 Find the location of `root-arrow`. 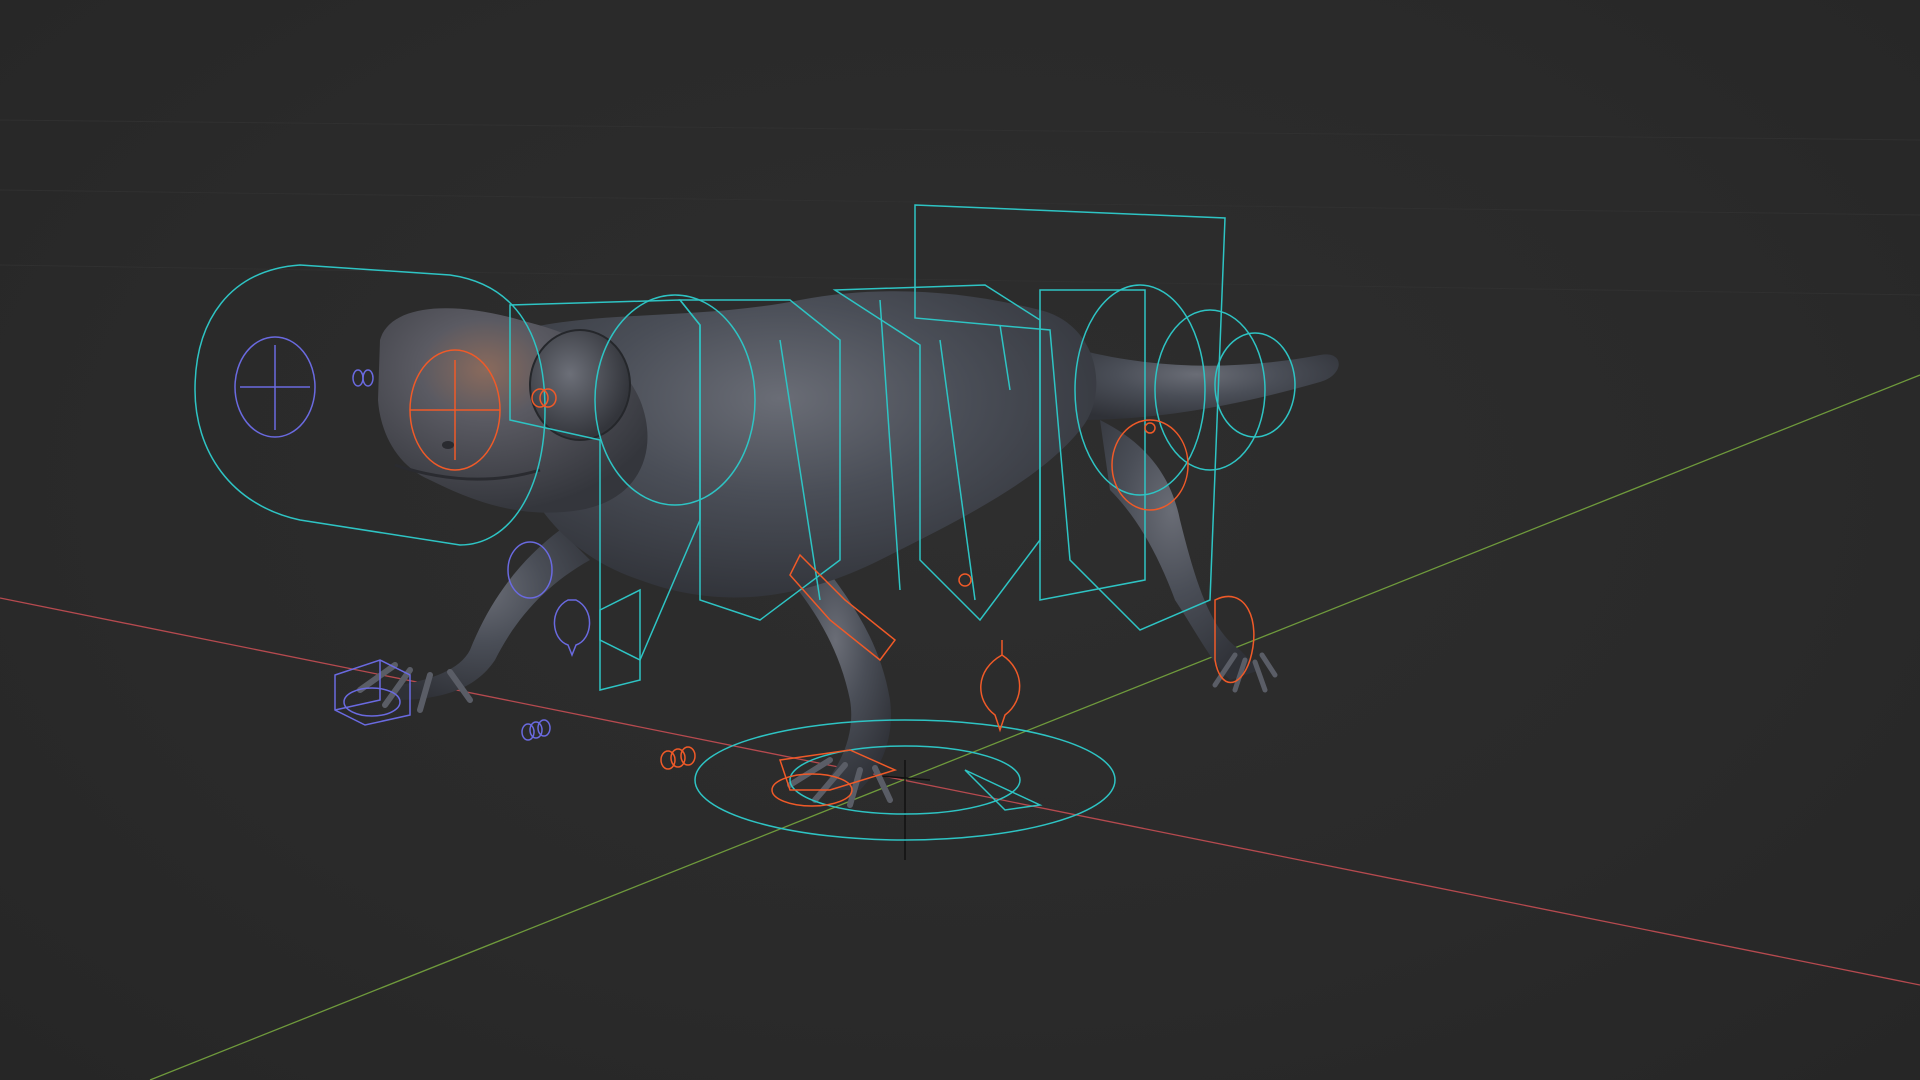

root-arrow is located at coordinates (1003, 790).